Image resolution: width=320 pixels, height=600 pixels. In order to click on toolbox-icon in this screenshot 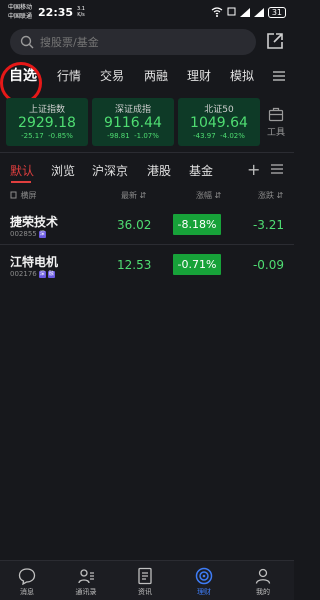, I will do `click(276, 114)`.